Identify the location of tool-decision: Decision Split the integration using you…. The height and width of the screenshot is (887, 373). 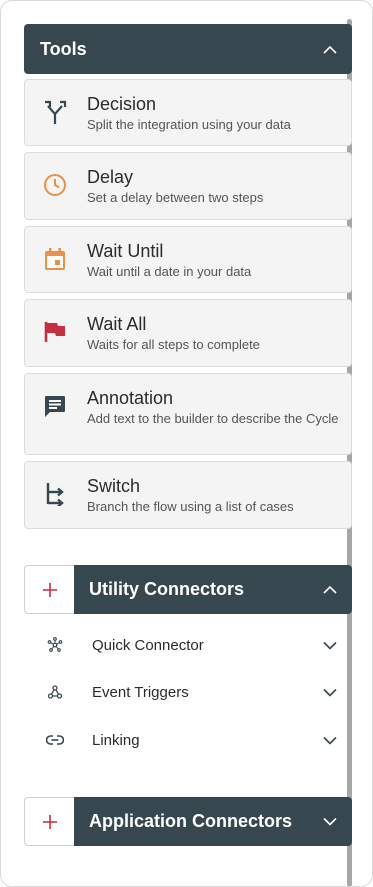
(188, 112).